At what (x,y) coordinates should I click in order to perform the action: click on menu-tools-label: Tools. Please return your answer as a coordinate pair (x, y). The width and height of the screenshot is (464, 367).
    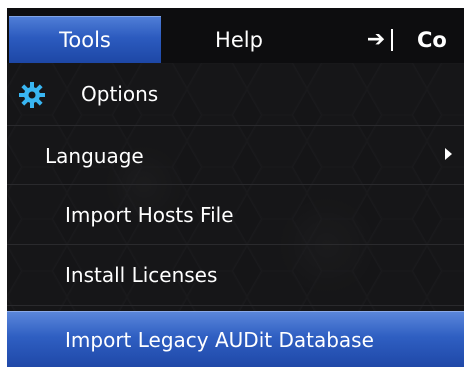
    Looking at the image, I should click on (85, 40).